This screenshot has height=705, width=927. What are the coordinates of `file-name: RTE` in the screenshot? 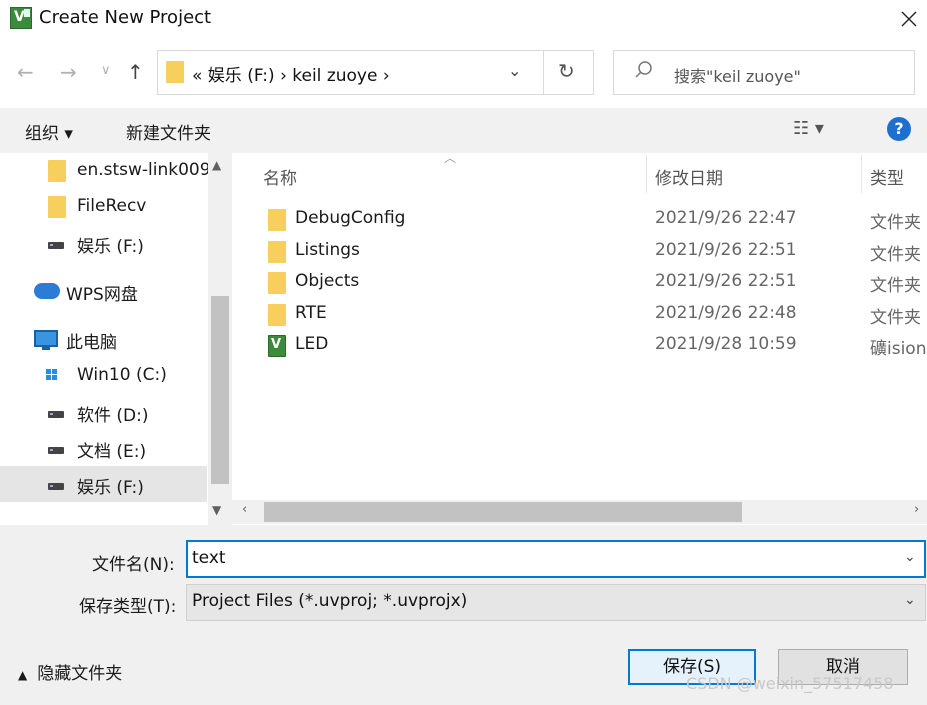 It's located at (311, 313).